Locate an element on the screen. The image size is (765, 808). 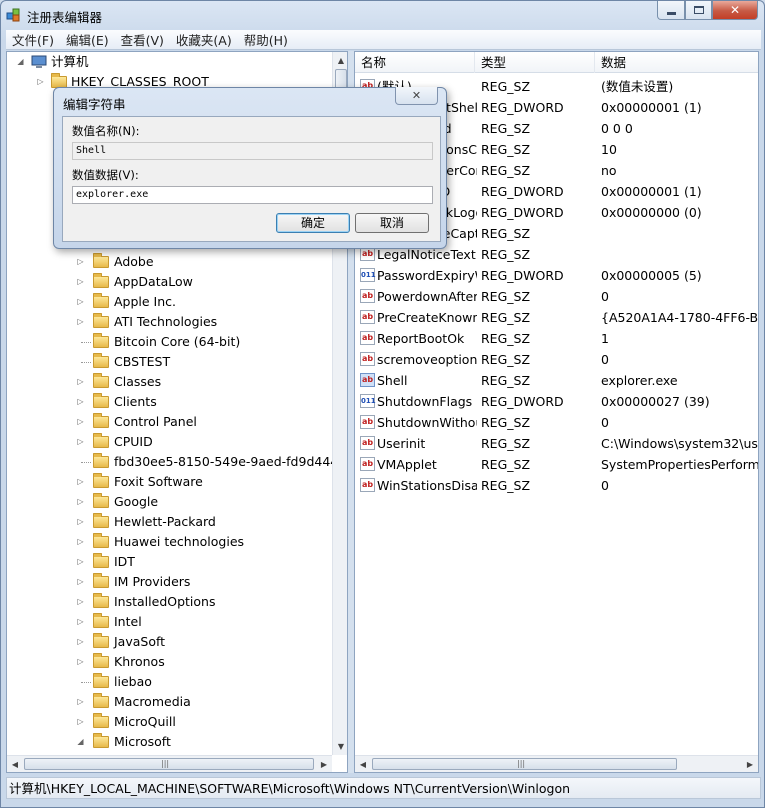
value-row: abPowerdownAfterShutdown REG_SZ 0 is located at coordinates (556, 296).